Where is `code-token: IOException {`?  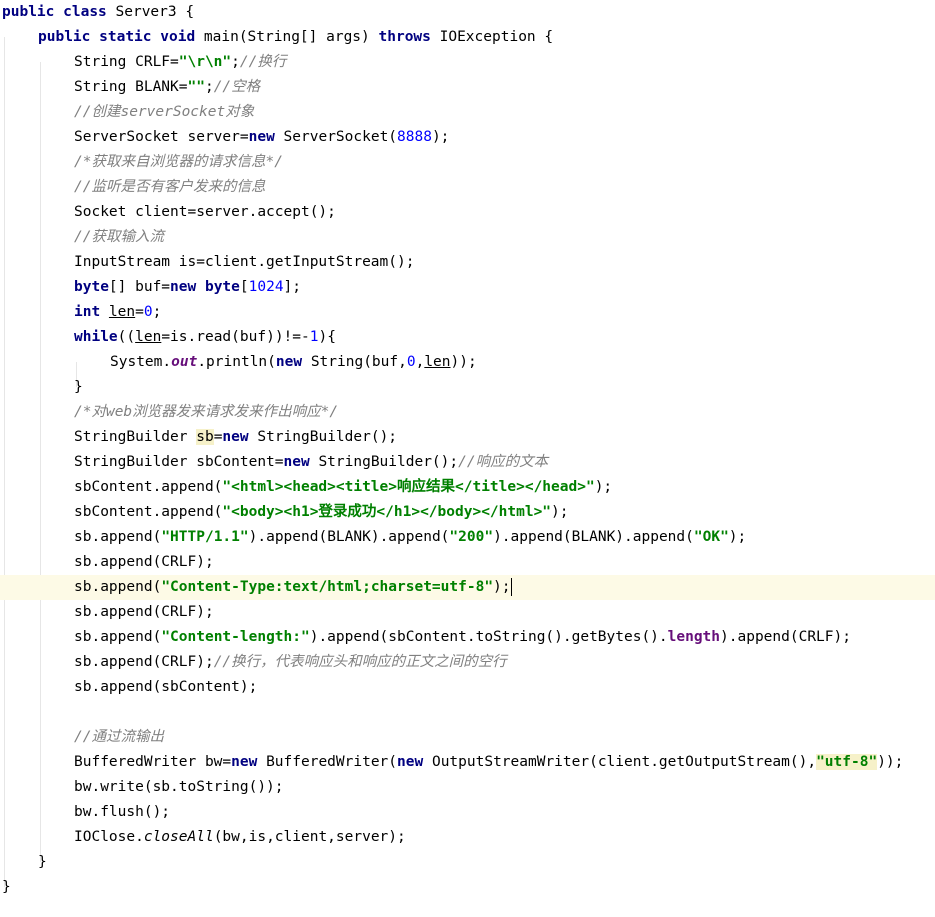 code-token: IOException { is located at coordinates (492, 37).